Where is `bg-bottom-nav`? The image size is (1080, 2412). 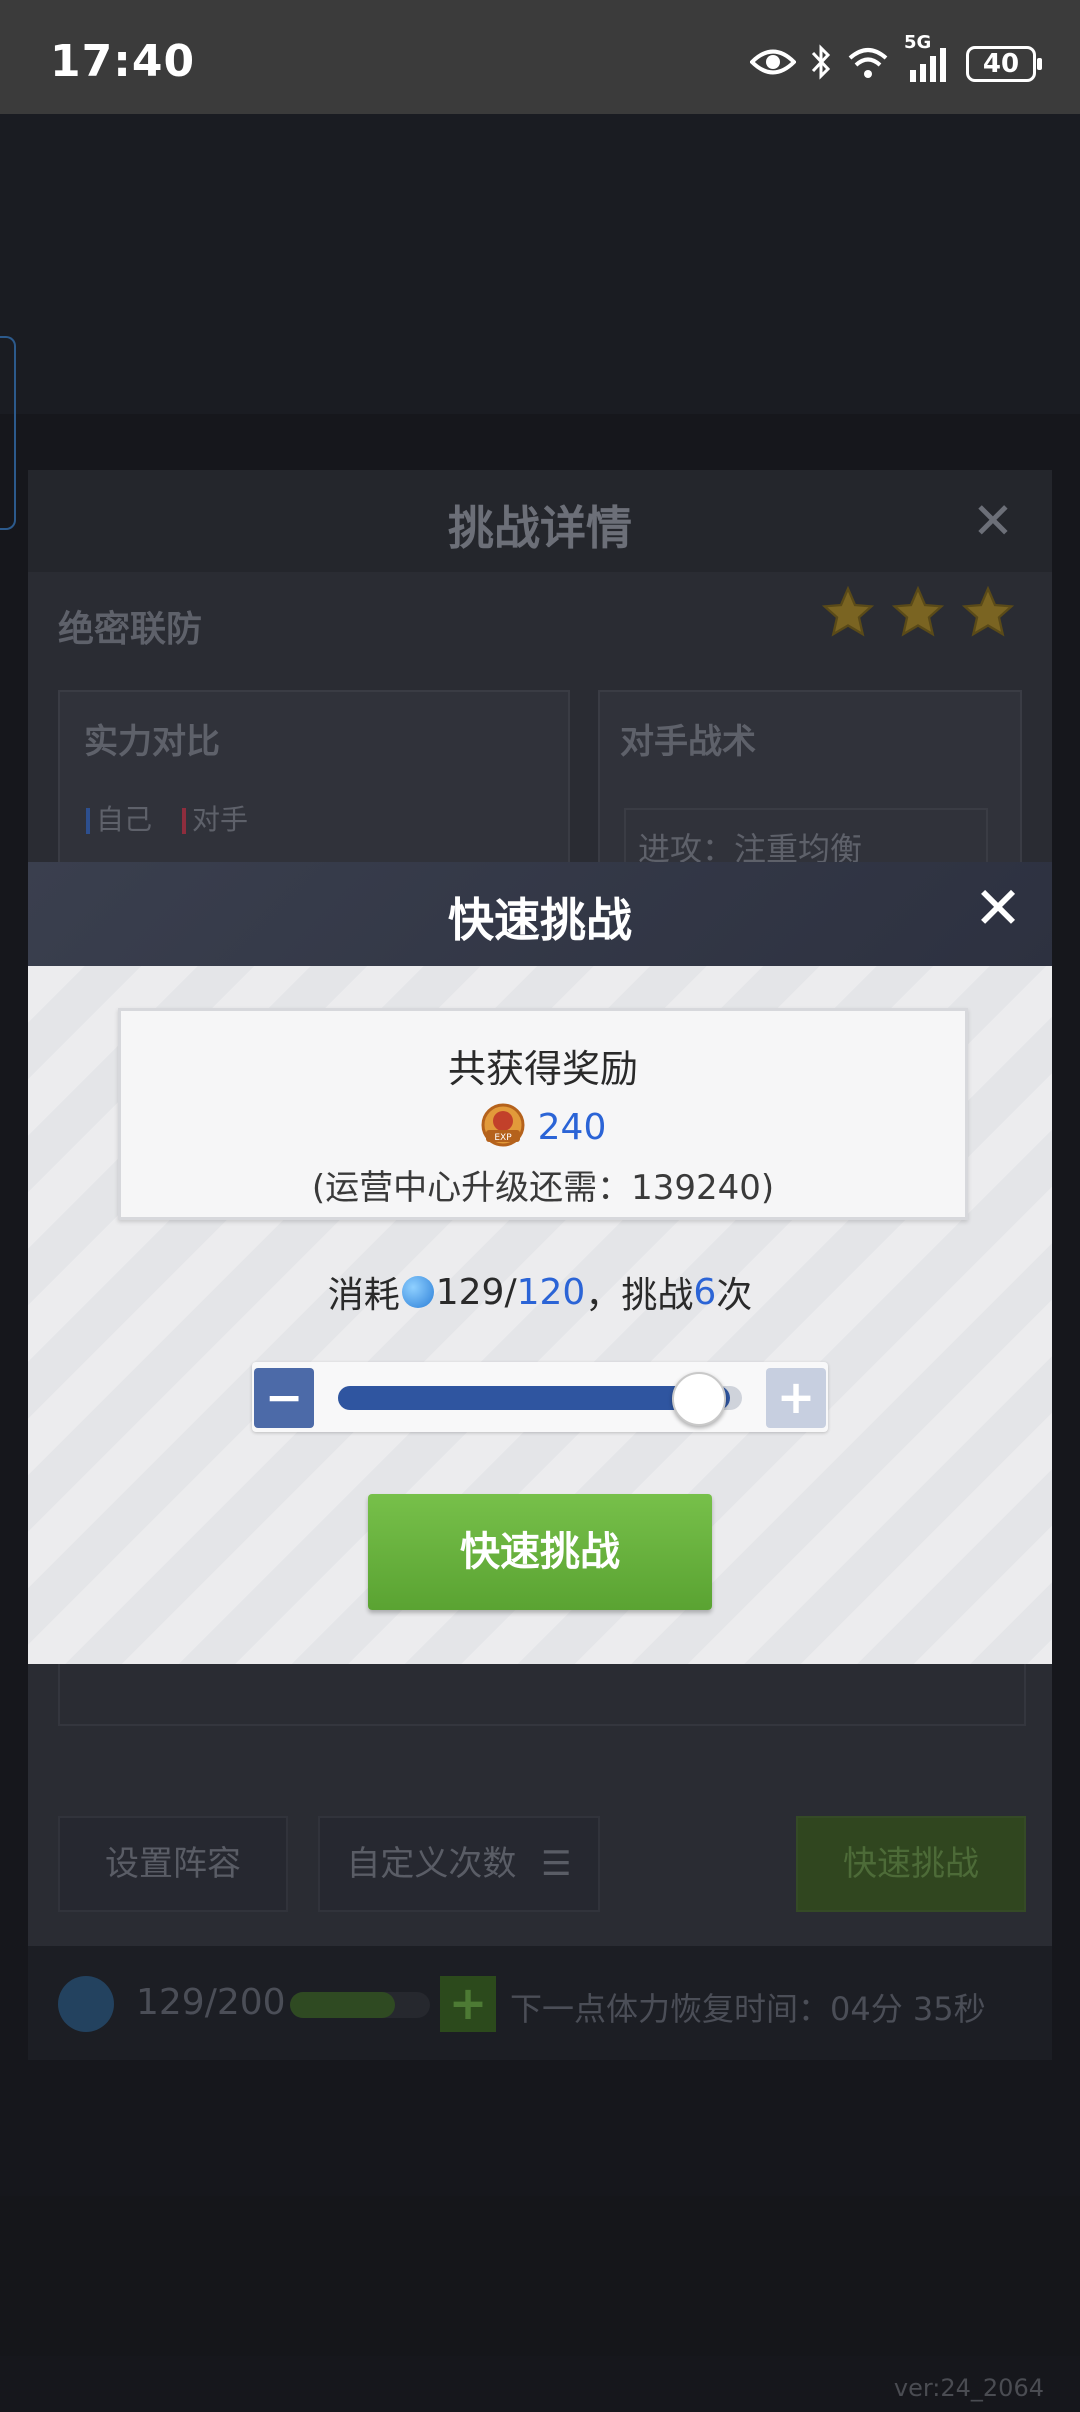 bg-bottom-nav is located at coordinates (540, 2276).